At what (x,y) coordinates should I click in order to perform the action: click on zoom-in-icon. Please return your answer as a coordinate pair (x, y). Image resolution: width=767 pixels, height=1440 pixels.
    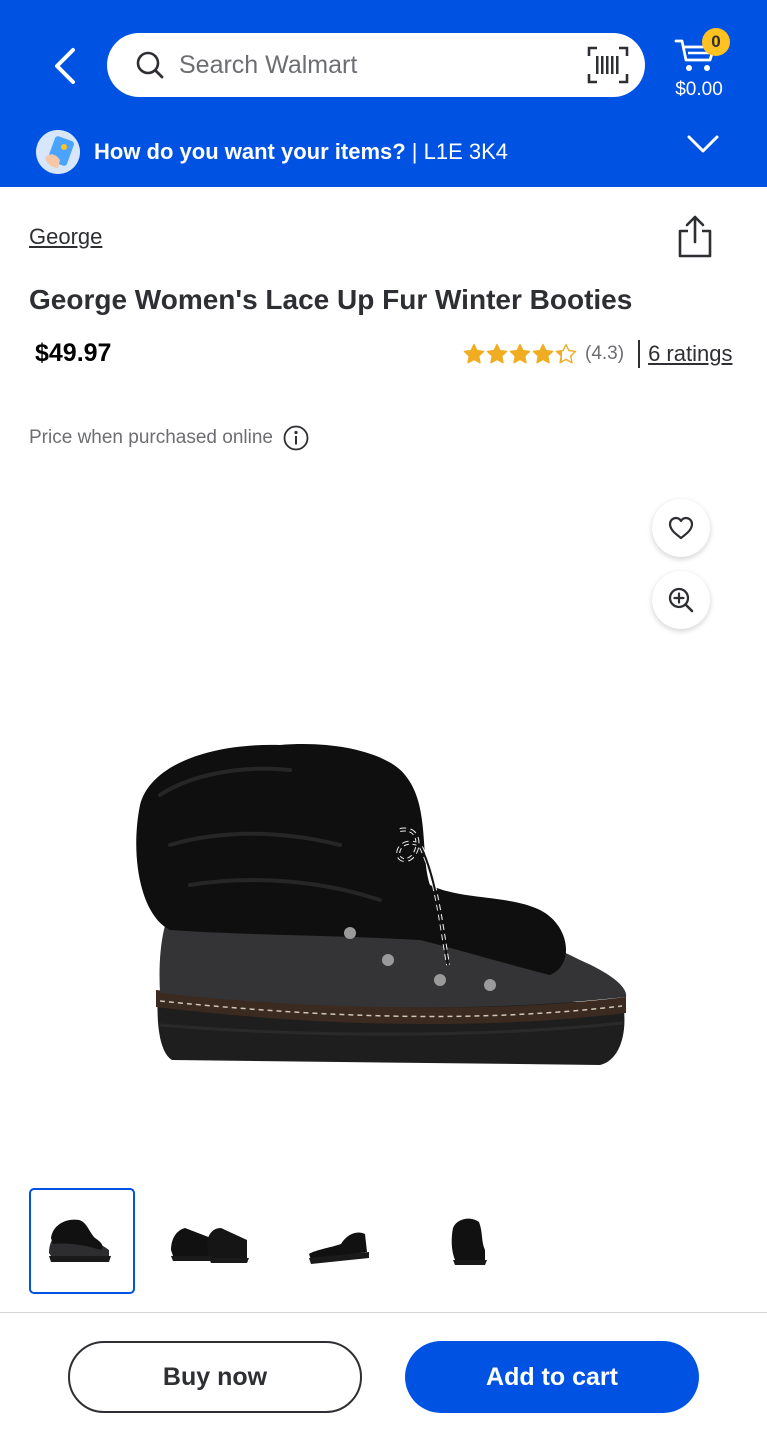
    Looking at the image, I should click on (681, 600).